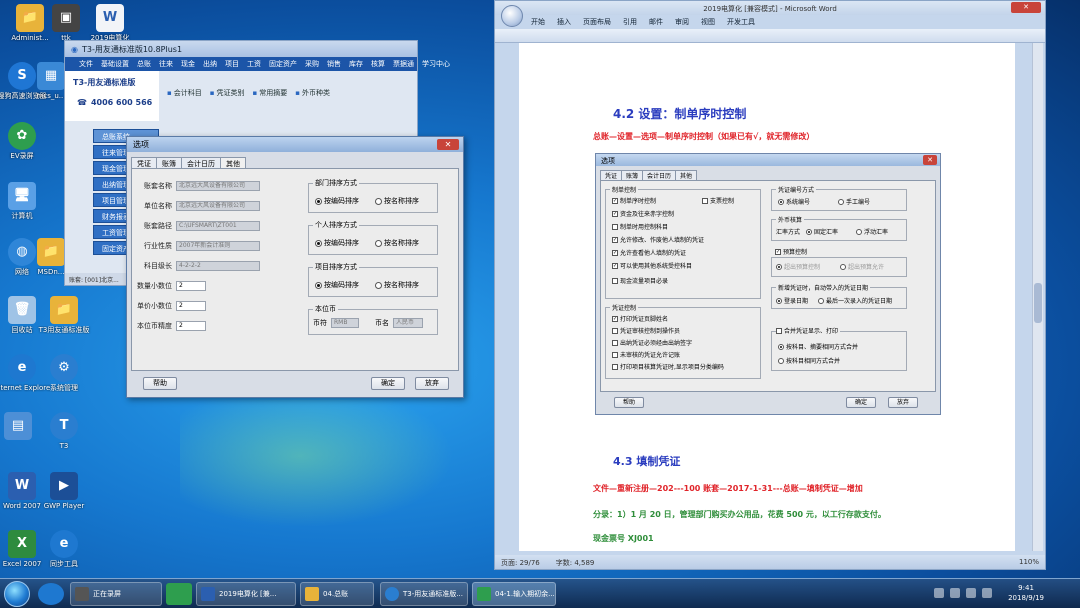 This screenshot has height=608, width=1080. Describe the element at coordinates (397, 243) in the screenshot. I see `person-sort-by-name: 按名称排序` at that location.